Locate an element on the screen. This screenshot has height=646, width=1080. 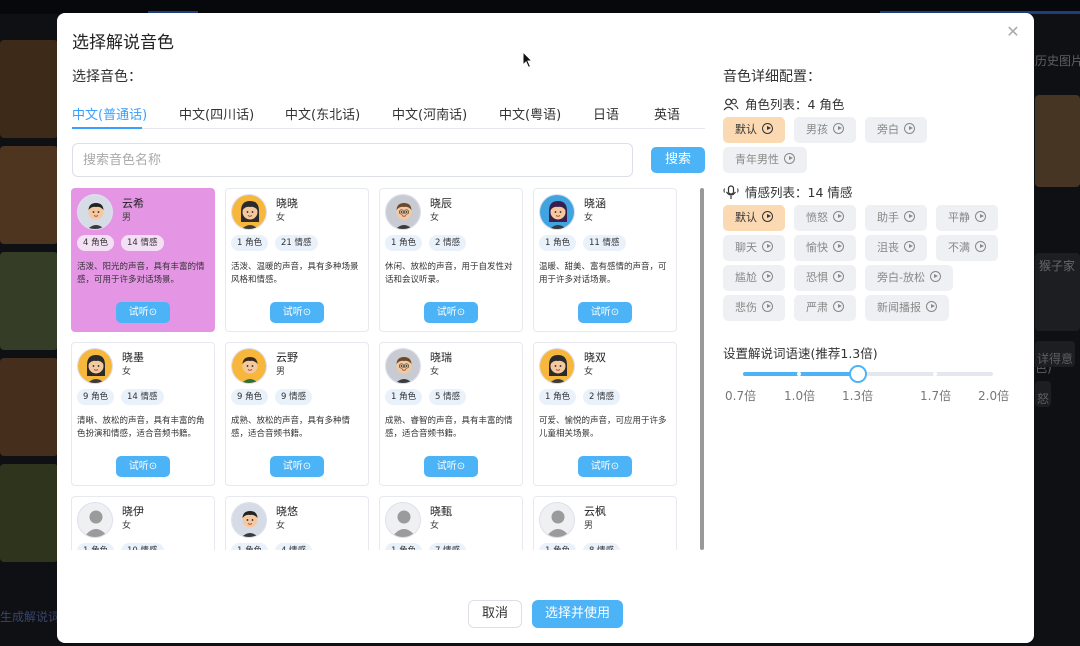
emotion-chip: 旁白-放松 is located at coordinates (909, 278).